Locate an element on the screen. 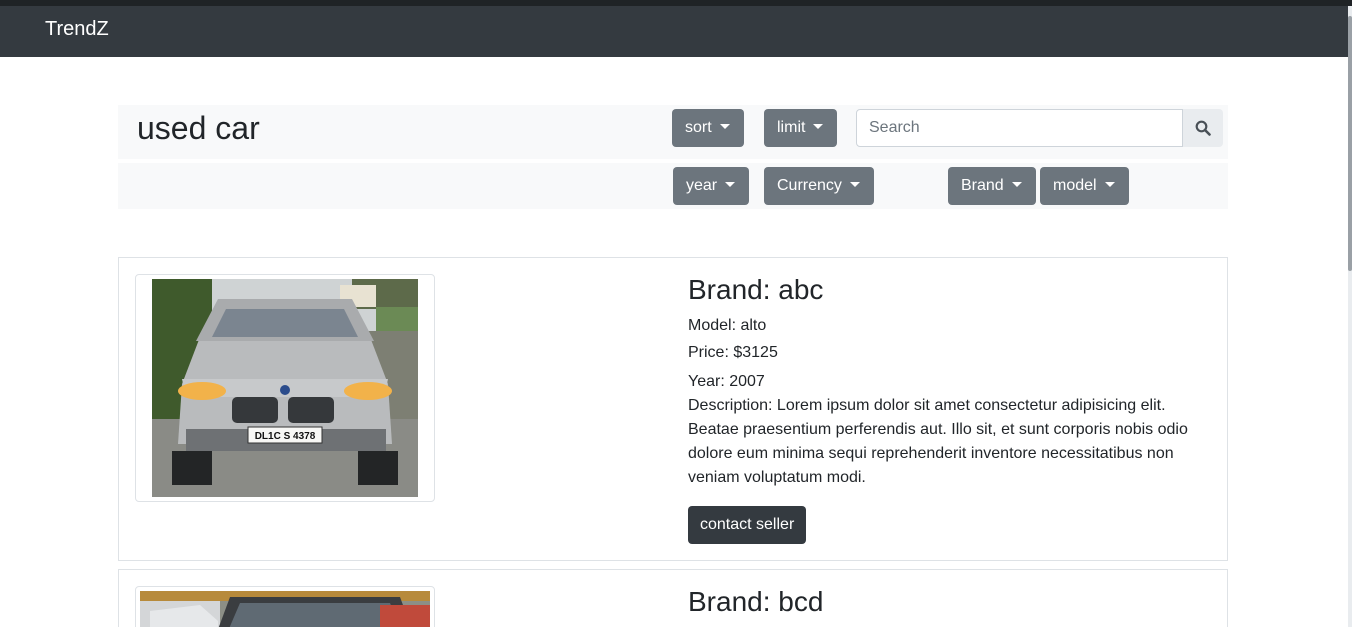 This screenshot has height=627, width=1352. scrollbar-thumb is located at coordinates (1350, 143).